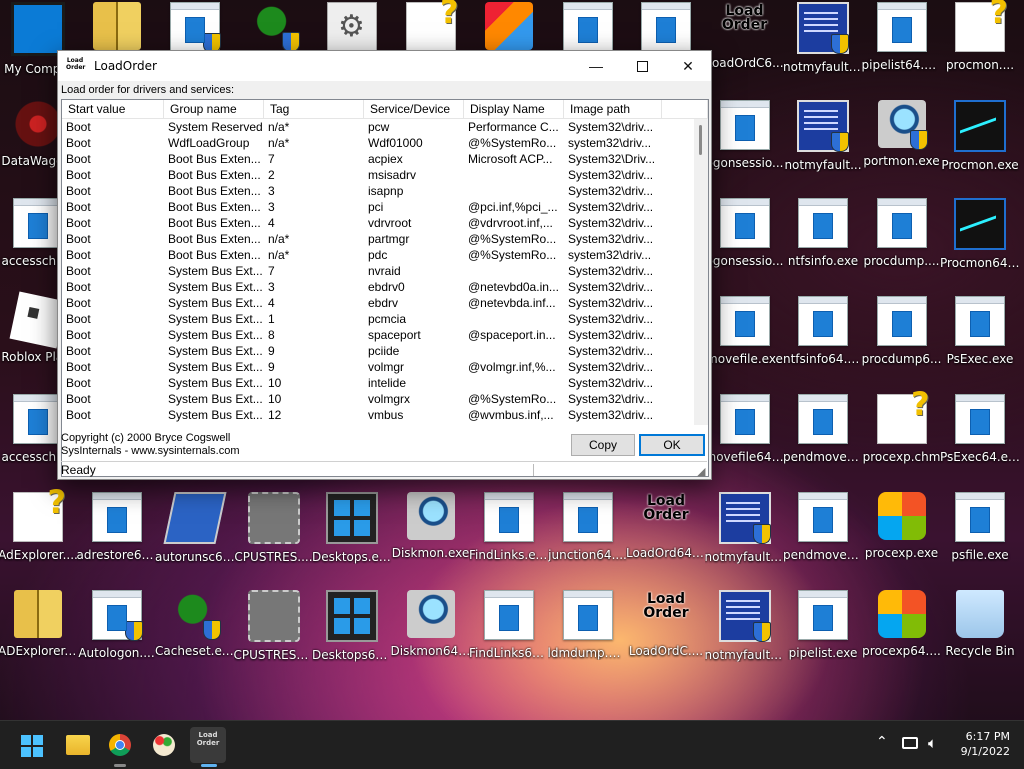  I want to click on column-header-tag: Tag, so click(314, 109).